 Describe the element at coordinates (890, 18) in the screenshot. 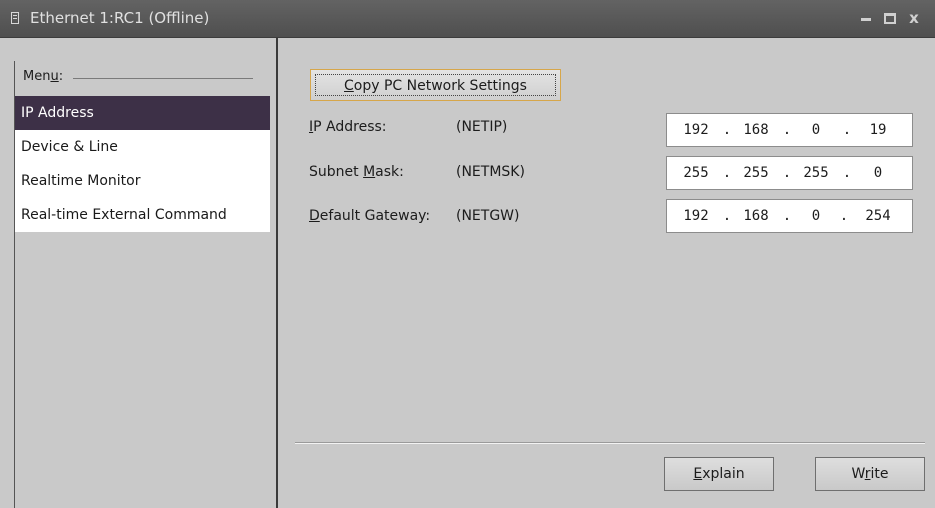

I see `maximize-icon` at that location.